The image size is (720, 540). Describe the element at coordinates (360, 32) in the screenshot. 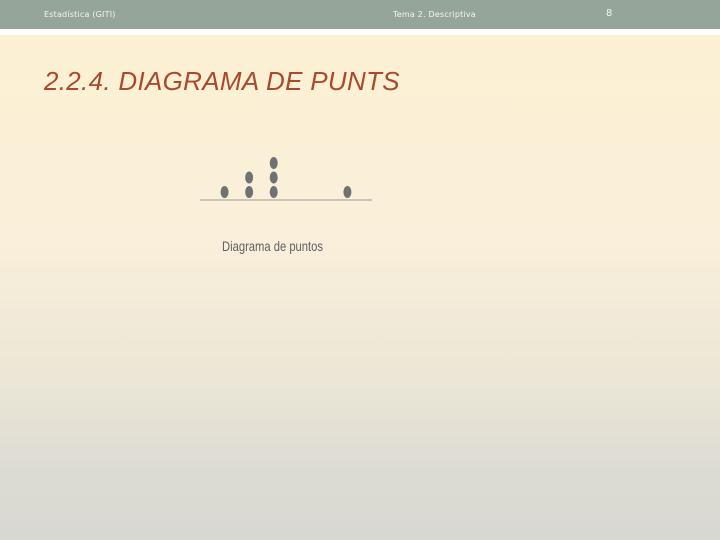

I see `header-divider` at that location.